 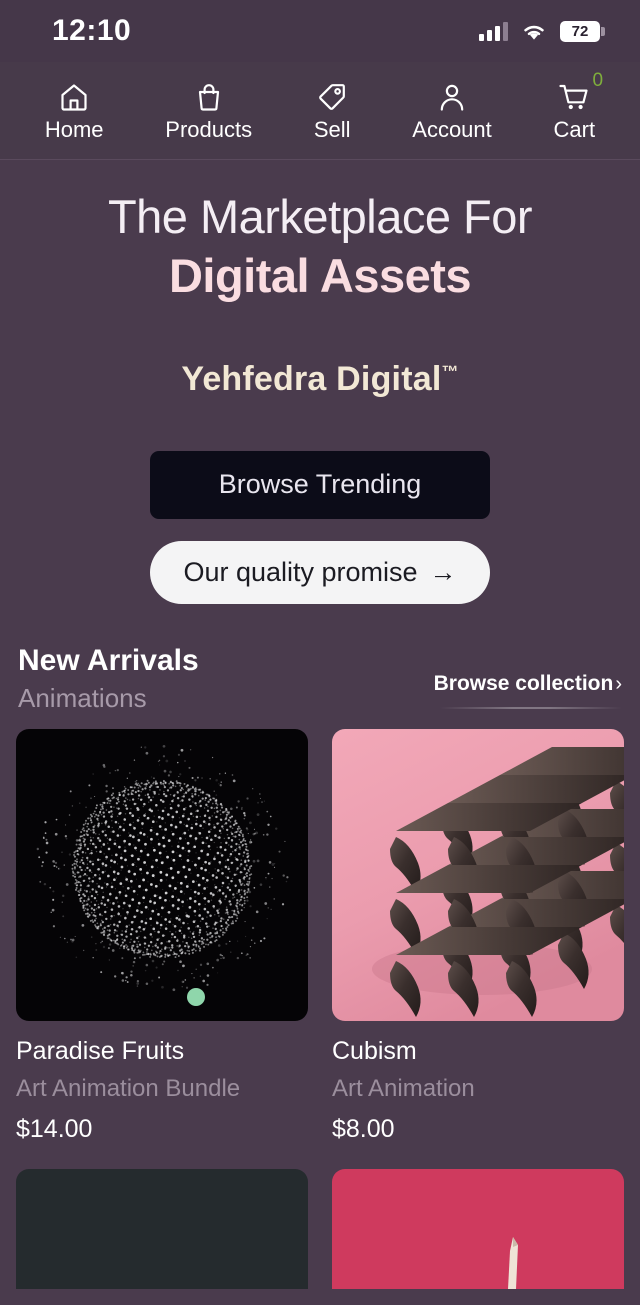 What do you see at coordinates (82, 698) in the screenshot?
I see `section-subtitle: Animations` at bounding box center [82, 698].